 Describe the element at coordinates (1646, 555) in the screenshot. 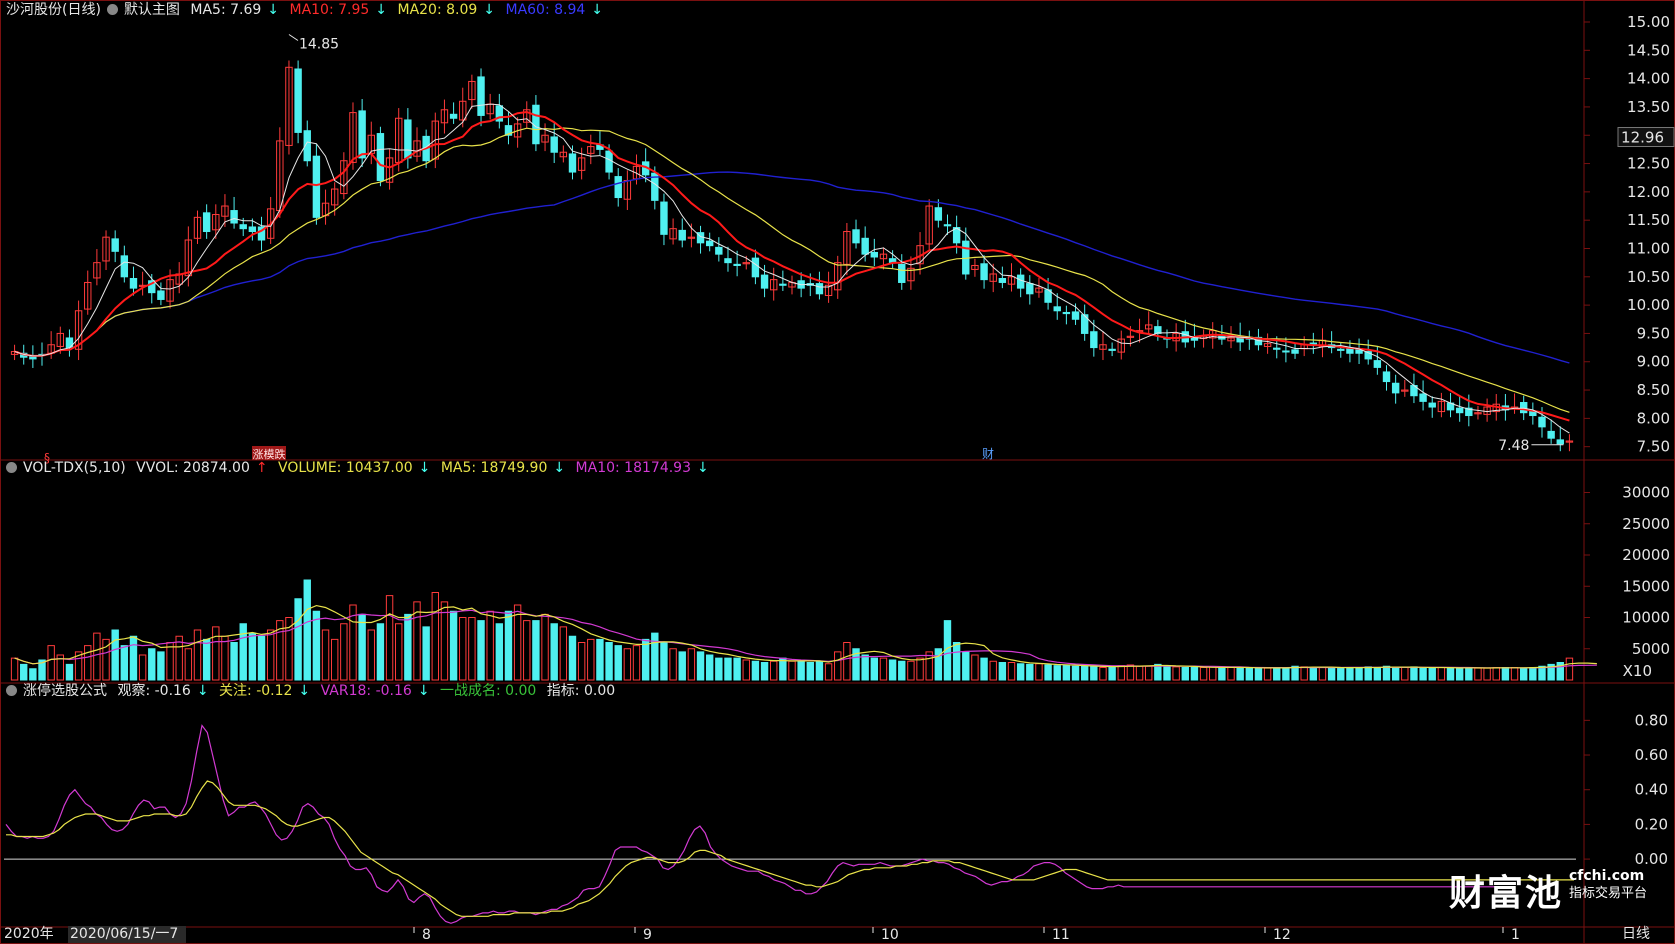

I see `volume-tick-label: 20000` at that location.